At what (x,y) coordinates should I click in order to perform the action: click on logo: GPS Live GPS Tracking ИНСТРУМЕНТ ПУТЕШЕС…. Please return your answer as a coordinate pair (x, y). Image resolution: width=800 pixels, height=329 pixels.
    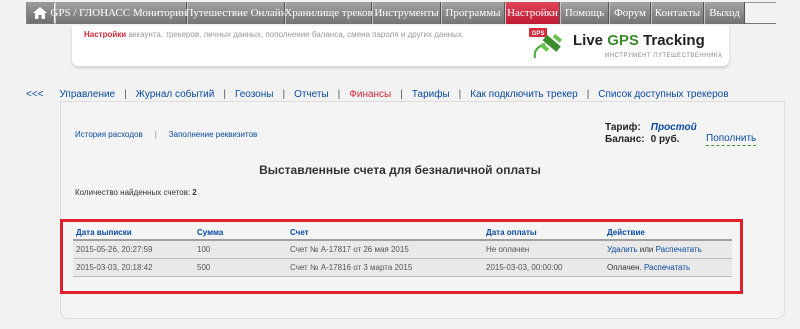
    Looking at the image, I should click on (624, 46).